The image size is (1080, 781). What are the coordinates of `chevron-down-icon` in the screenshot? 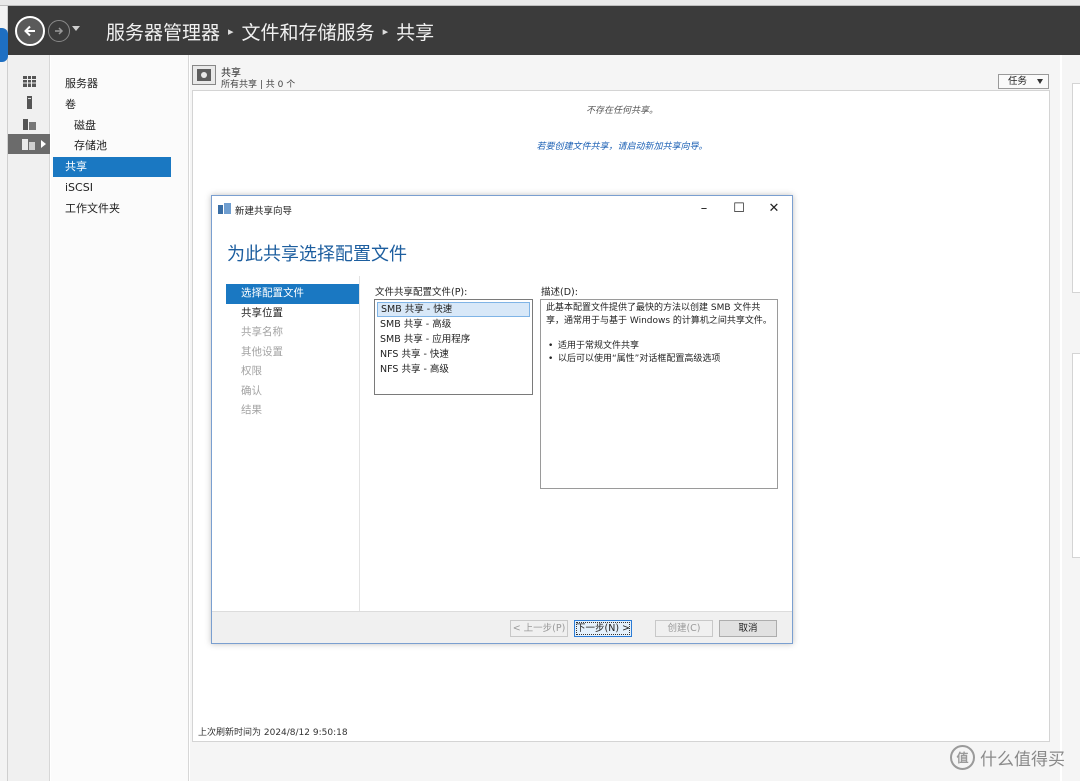 It's located at (1040, 81).